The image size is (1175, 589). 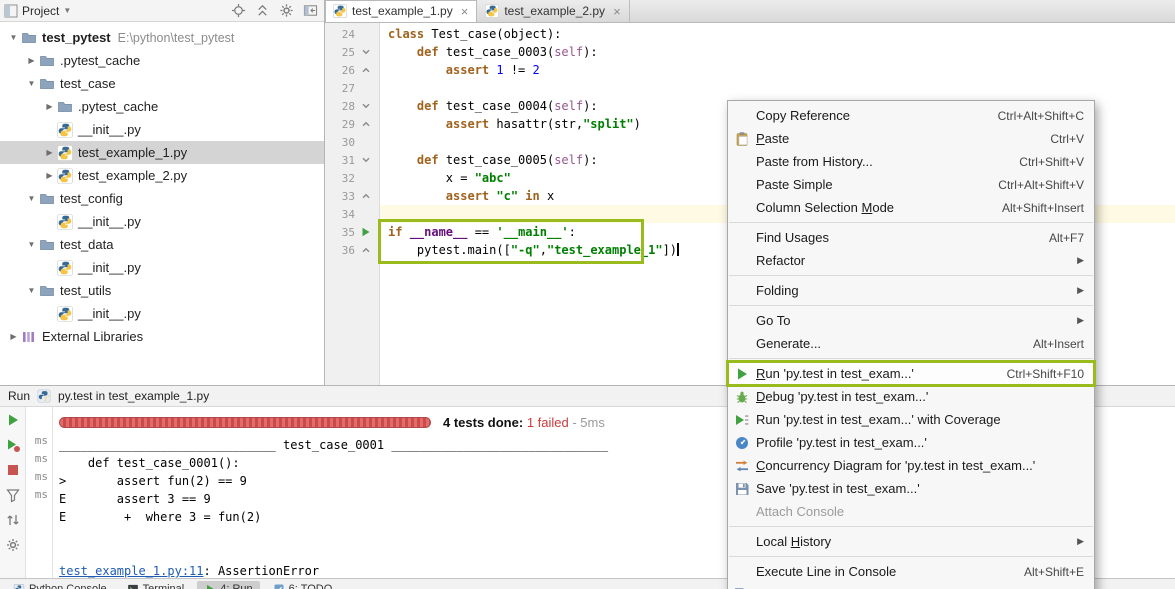 What do you see at coordinates (536, 70) in the screenshot?
I see `code-token: 2` at bounding box center [536, 70].